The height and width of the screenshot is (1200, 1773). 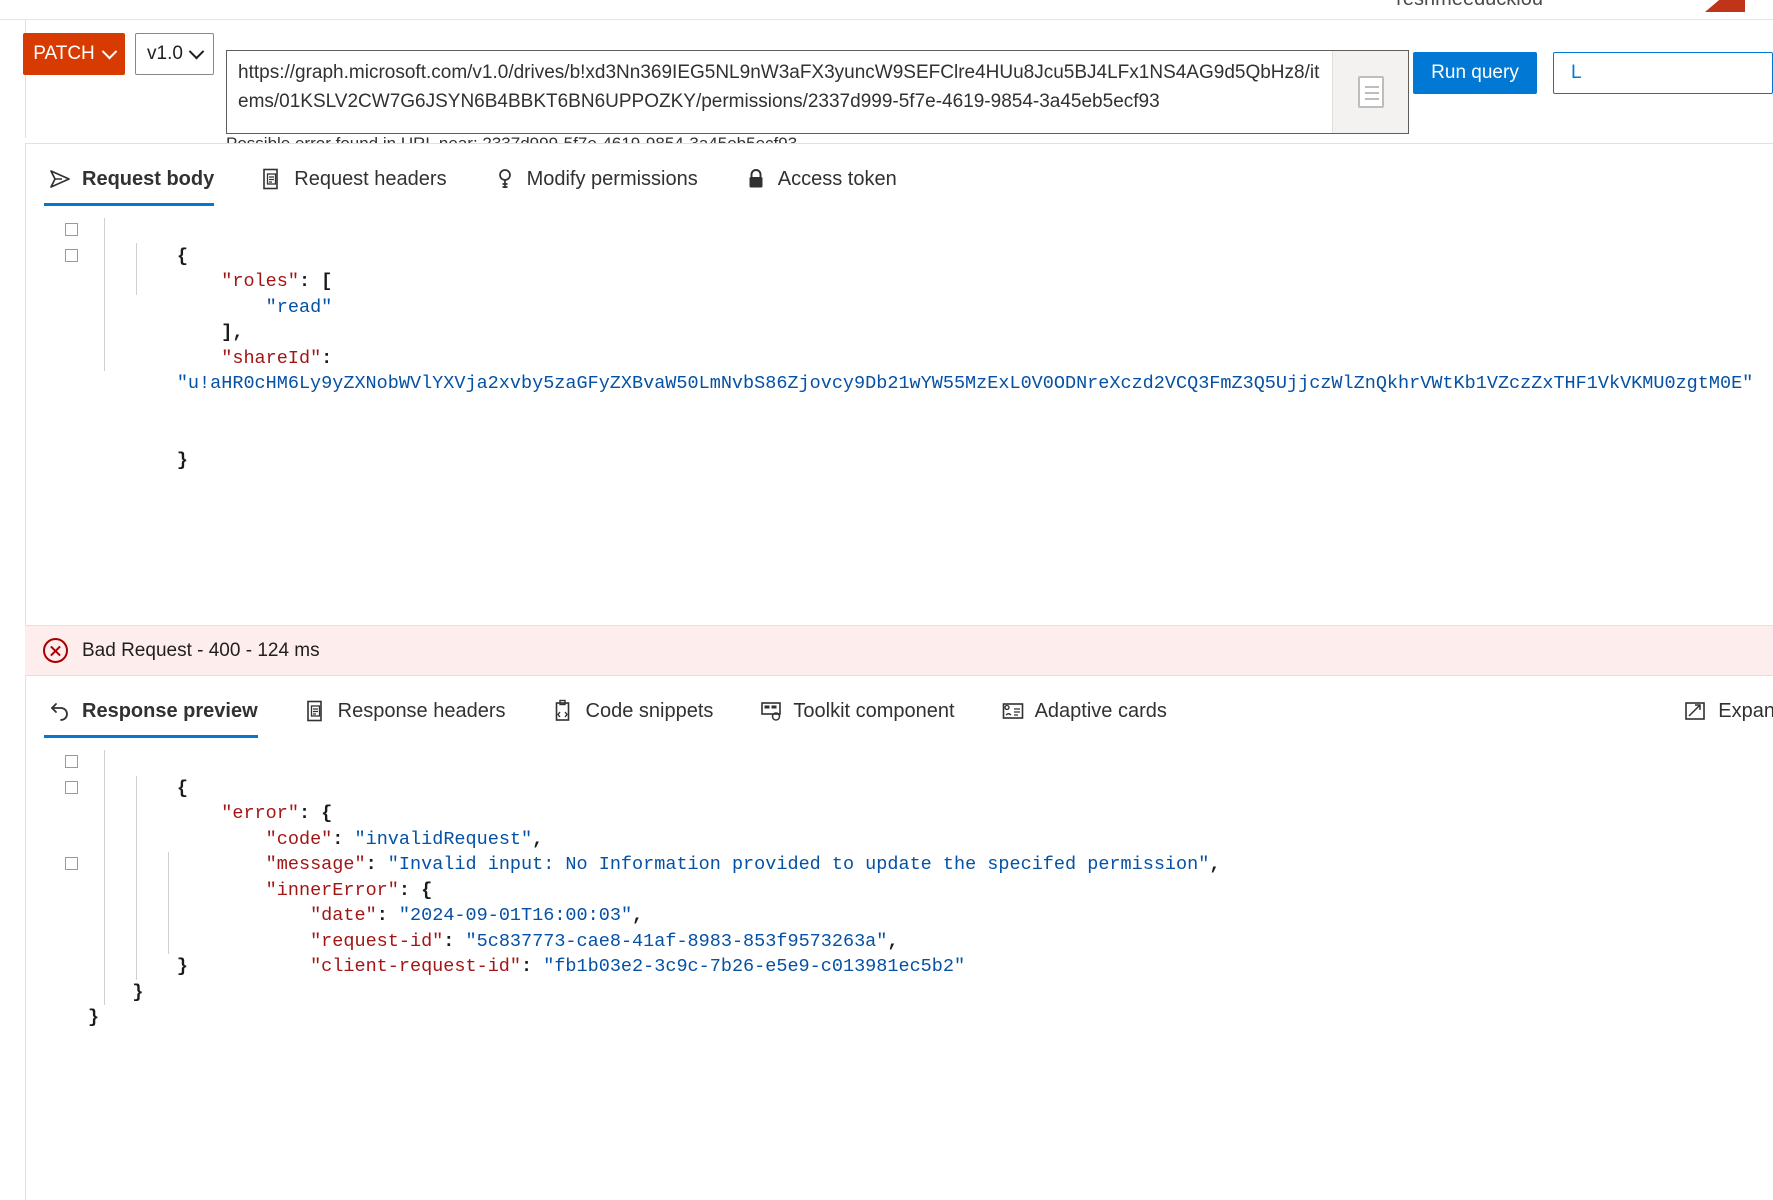 I want to click on expand-label: Expan, so click(x=1745, y=710).